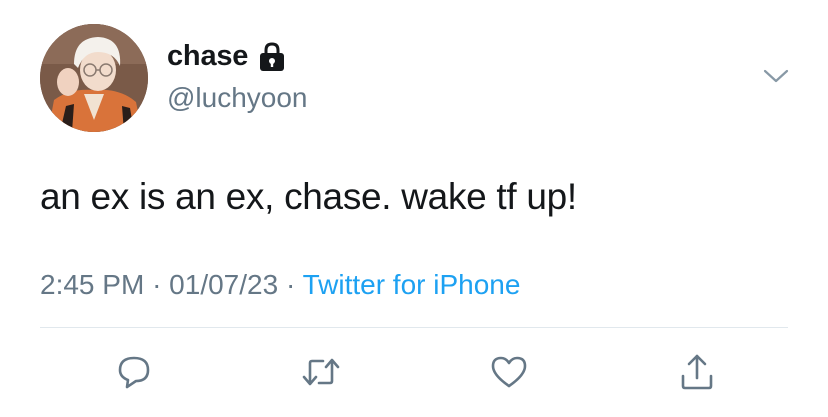 This screenshot has width=828, height=417. I want to click on tweet-time: 2:45 PM, so click(92, 284).